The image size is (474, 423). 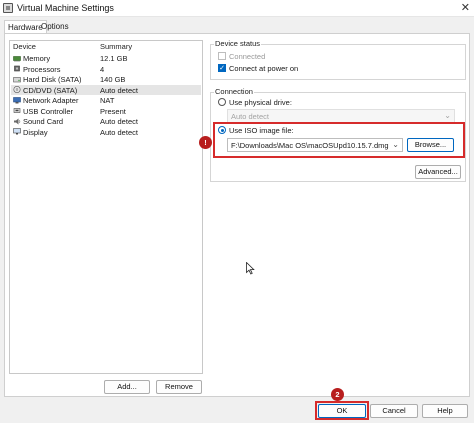 What do you see at coordinates (17, 121) in the screenshot?
I see `sound-icon` at bounding box center [17, 121].